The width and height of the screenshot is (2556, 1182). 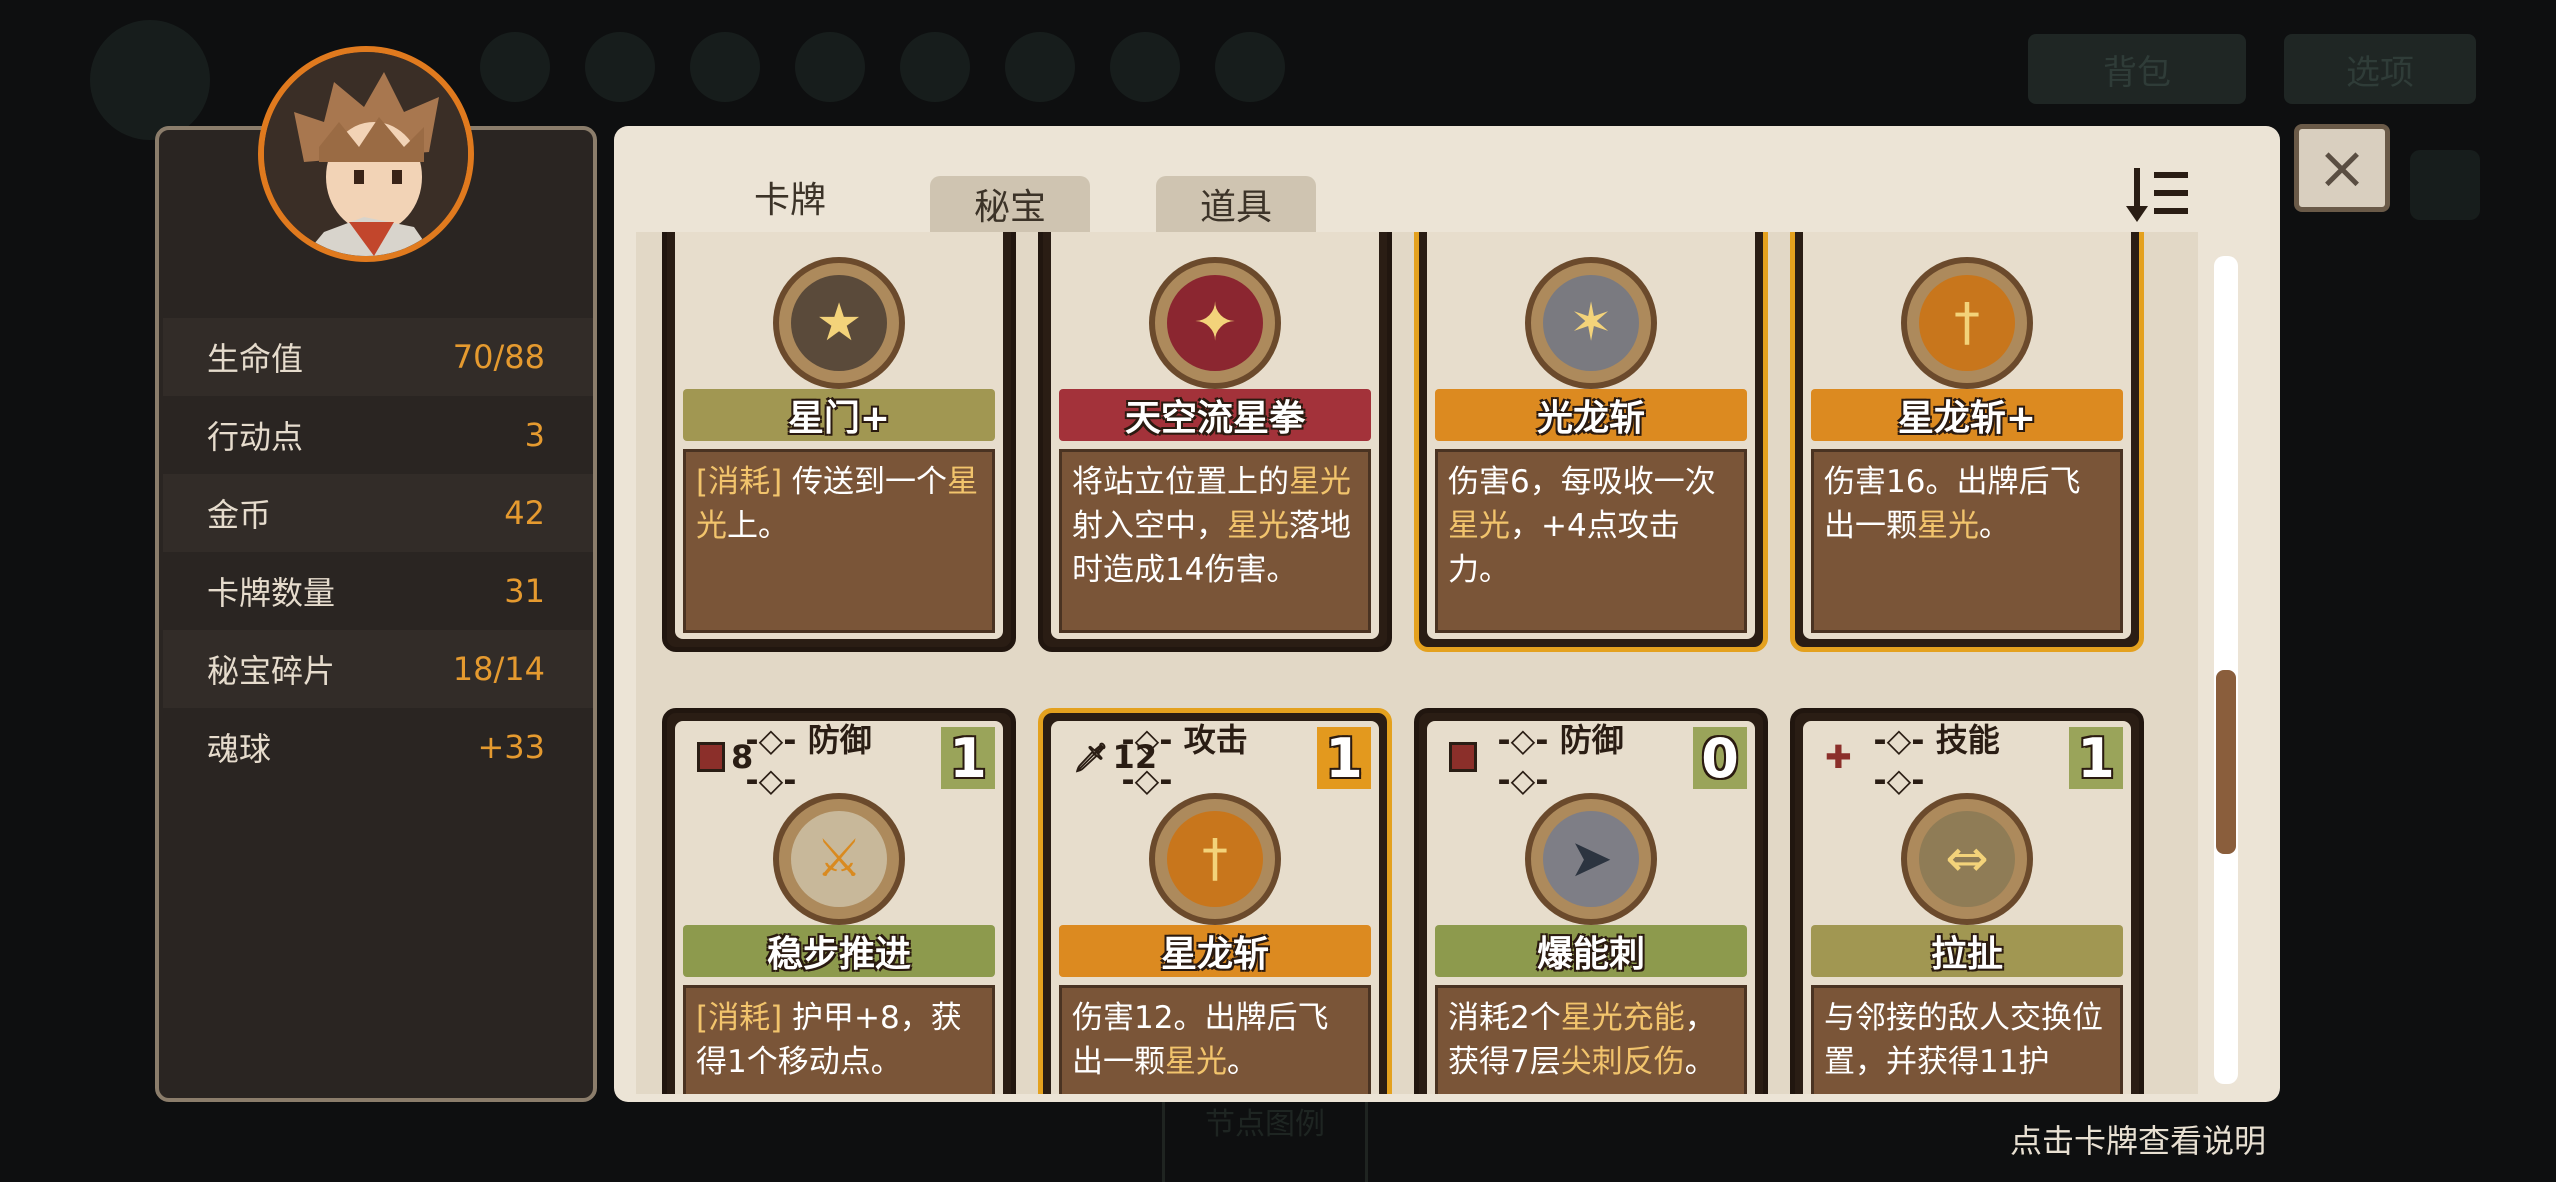 What do you see at coordinates (1967, 859) in the screenshot?
I see `pull-icon: ⇔` at bounding box center [1967, 859].